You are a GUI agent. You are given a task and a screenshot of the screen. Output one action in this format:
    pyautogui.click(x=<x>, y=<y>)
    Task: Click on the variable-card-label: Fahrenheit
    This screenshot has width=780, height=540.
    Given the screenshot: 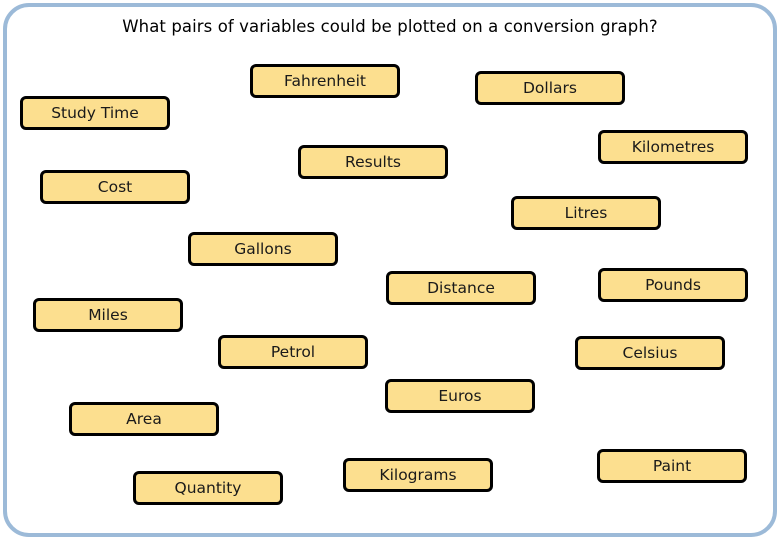 What is the action you would take?
    pyautogui.click(x=325, y=81)
    